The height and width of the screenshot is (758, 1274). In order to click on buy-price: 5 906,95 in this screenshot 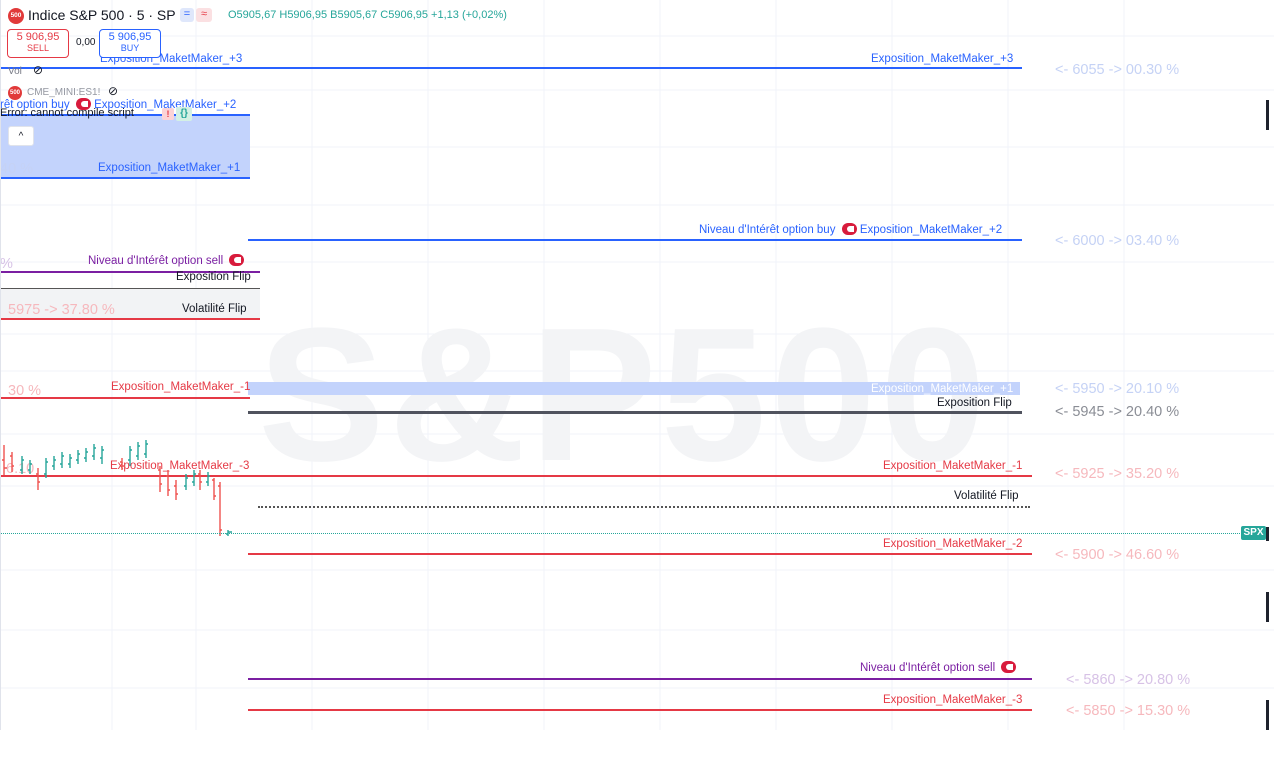, I will do `click(130, 37)`.